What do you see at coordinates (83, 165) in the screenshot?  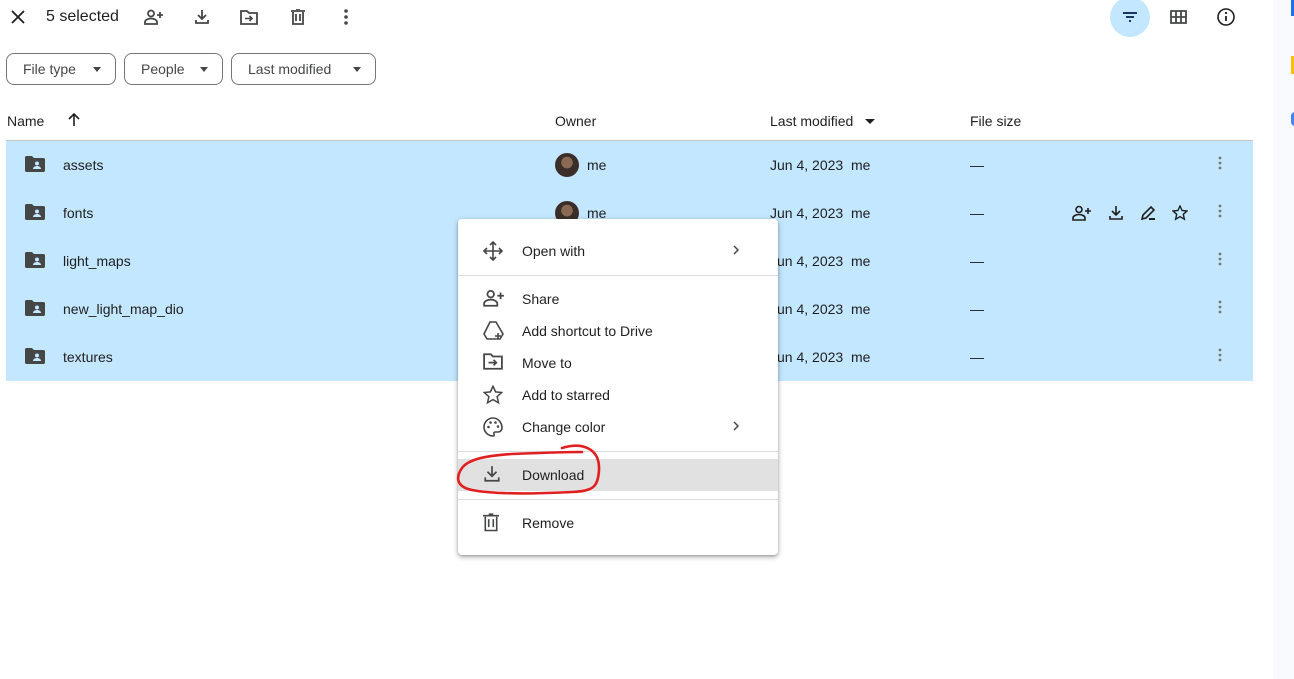 I see `file-name: assets` at bounding box center [83, 165].